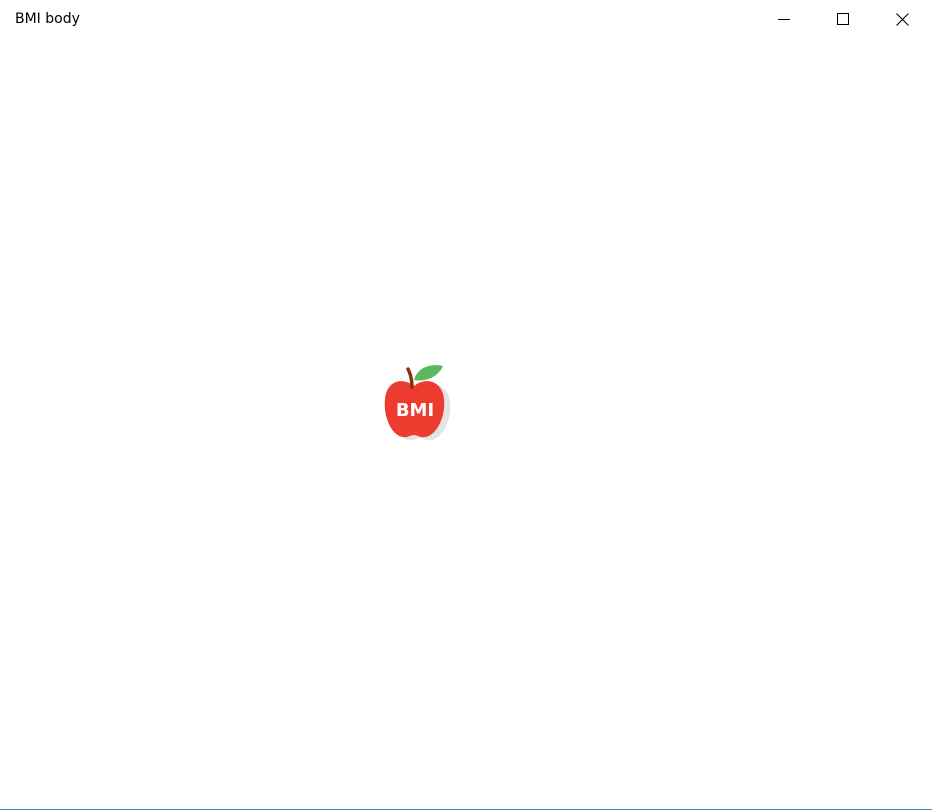  What do you see at coordinates (415, 410) in the screenshot?
I see `logo-text: BMI` at bounding box center [415, 410].